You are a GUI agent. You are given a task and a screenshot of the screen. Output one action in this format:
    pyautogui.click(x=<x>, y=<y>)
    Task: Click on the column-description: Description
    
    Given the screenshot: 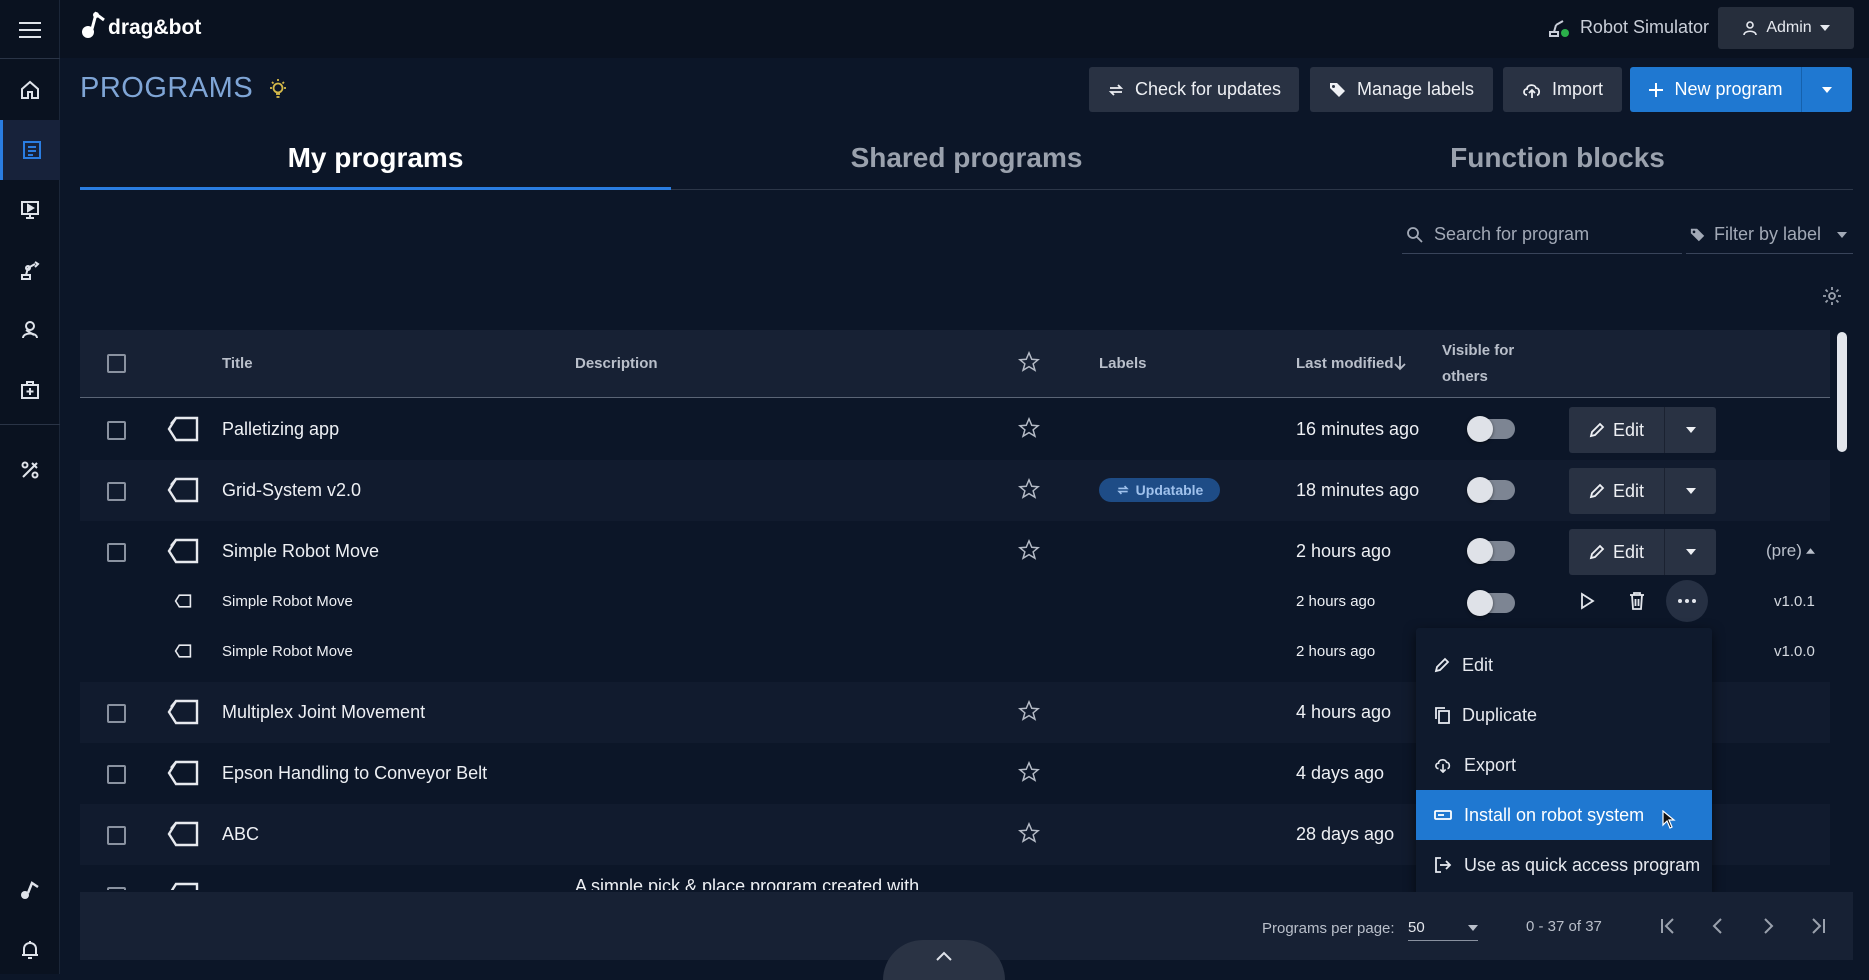 What is the action you would take?
    pyautogui.click(x=616, y=363)
    